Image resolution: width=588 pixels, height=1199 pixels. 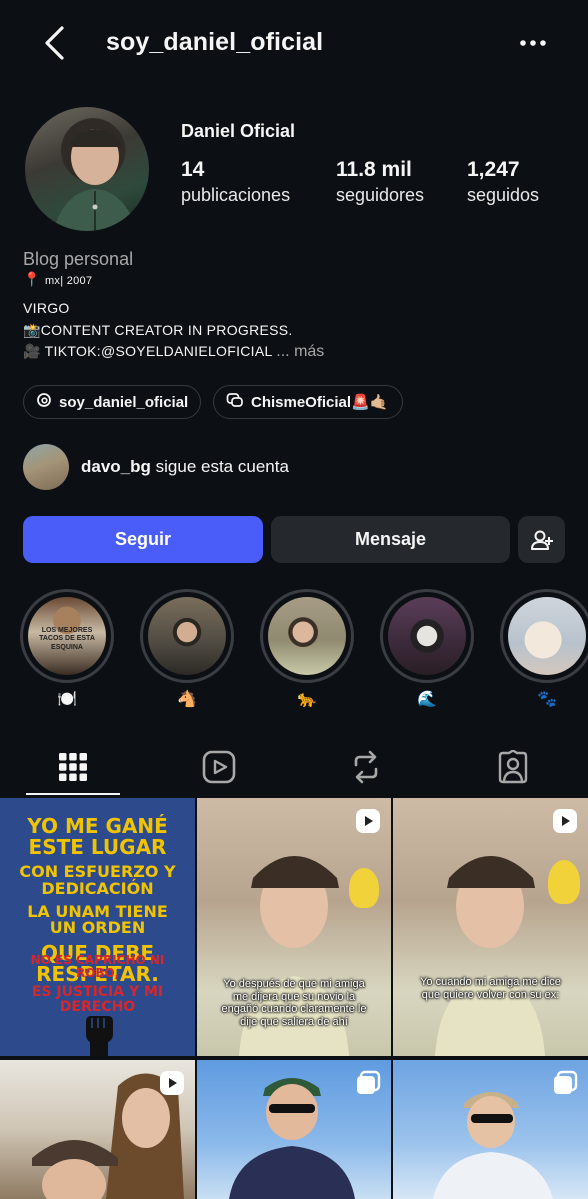 What do you see at coordinates (67, 699) in the screenshot?
I see `highlight-label: 🍽️` at bounding box center [67, 699].